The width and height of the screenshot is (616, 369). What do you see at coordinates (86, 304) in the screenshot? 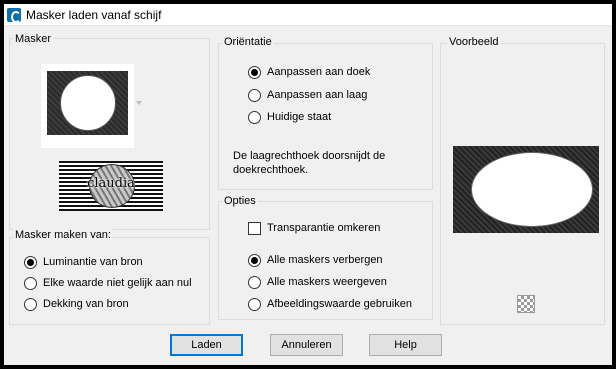
I see `radio-label: Dekking van bron` at bounding box center [86, 304].